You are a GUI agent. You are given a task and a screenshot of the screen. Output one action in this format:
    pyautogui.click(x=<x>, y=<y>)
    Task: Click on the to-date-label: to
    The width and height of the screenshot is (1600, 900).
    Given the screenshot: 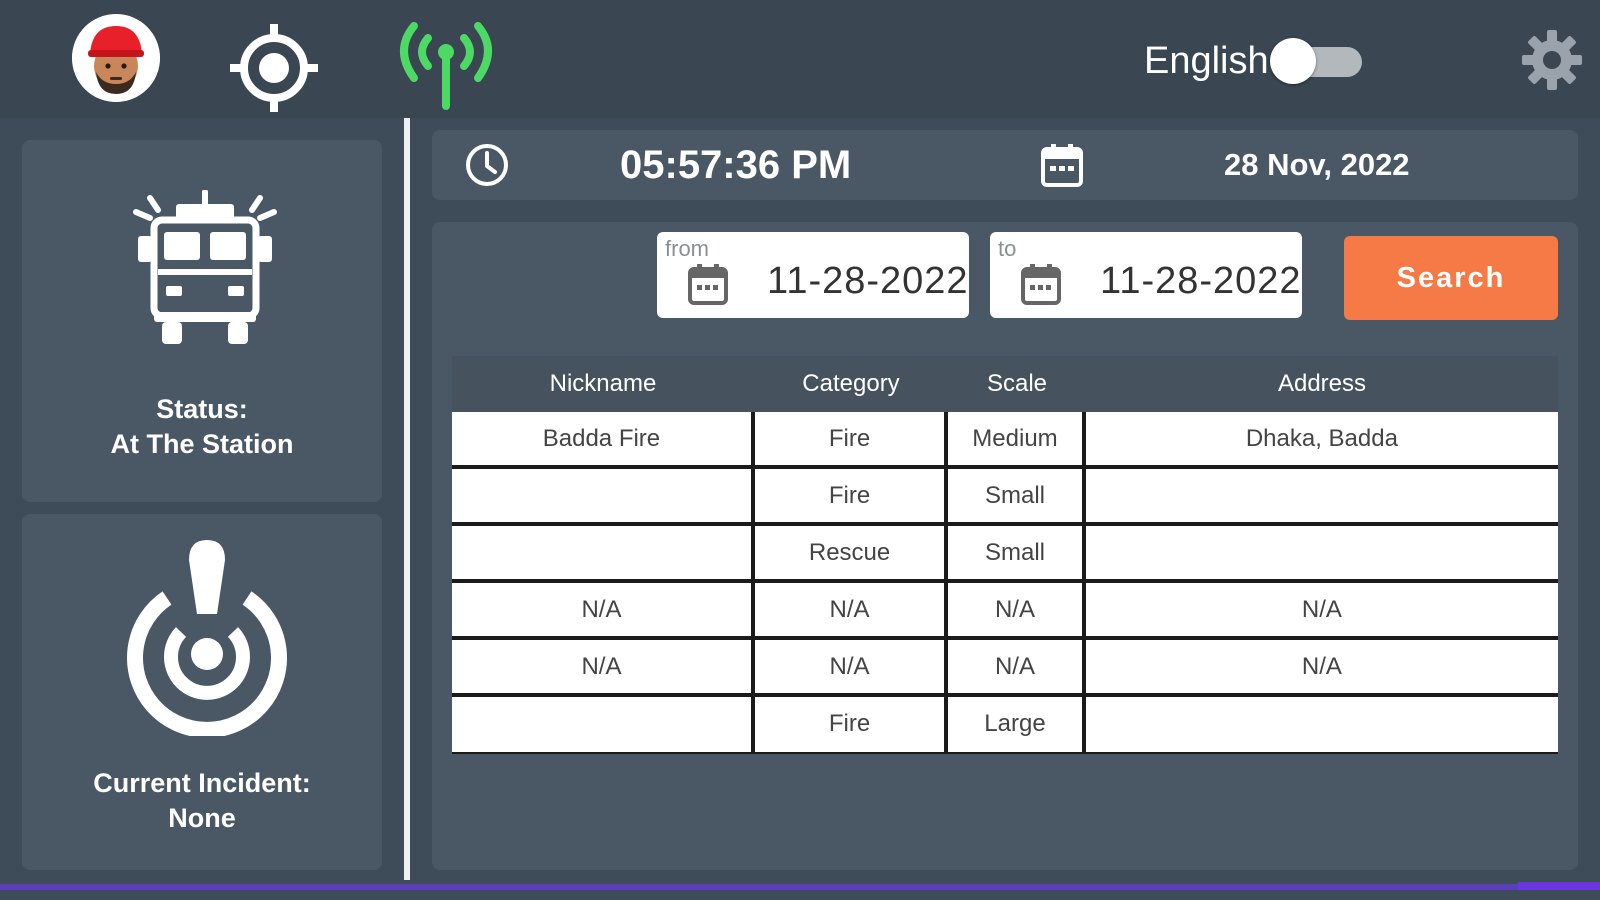 What is the action you would take?
    pyautogui.click(x=1007, y=248)
    